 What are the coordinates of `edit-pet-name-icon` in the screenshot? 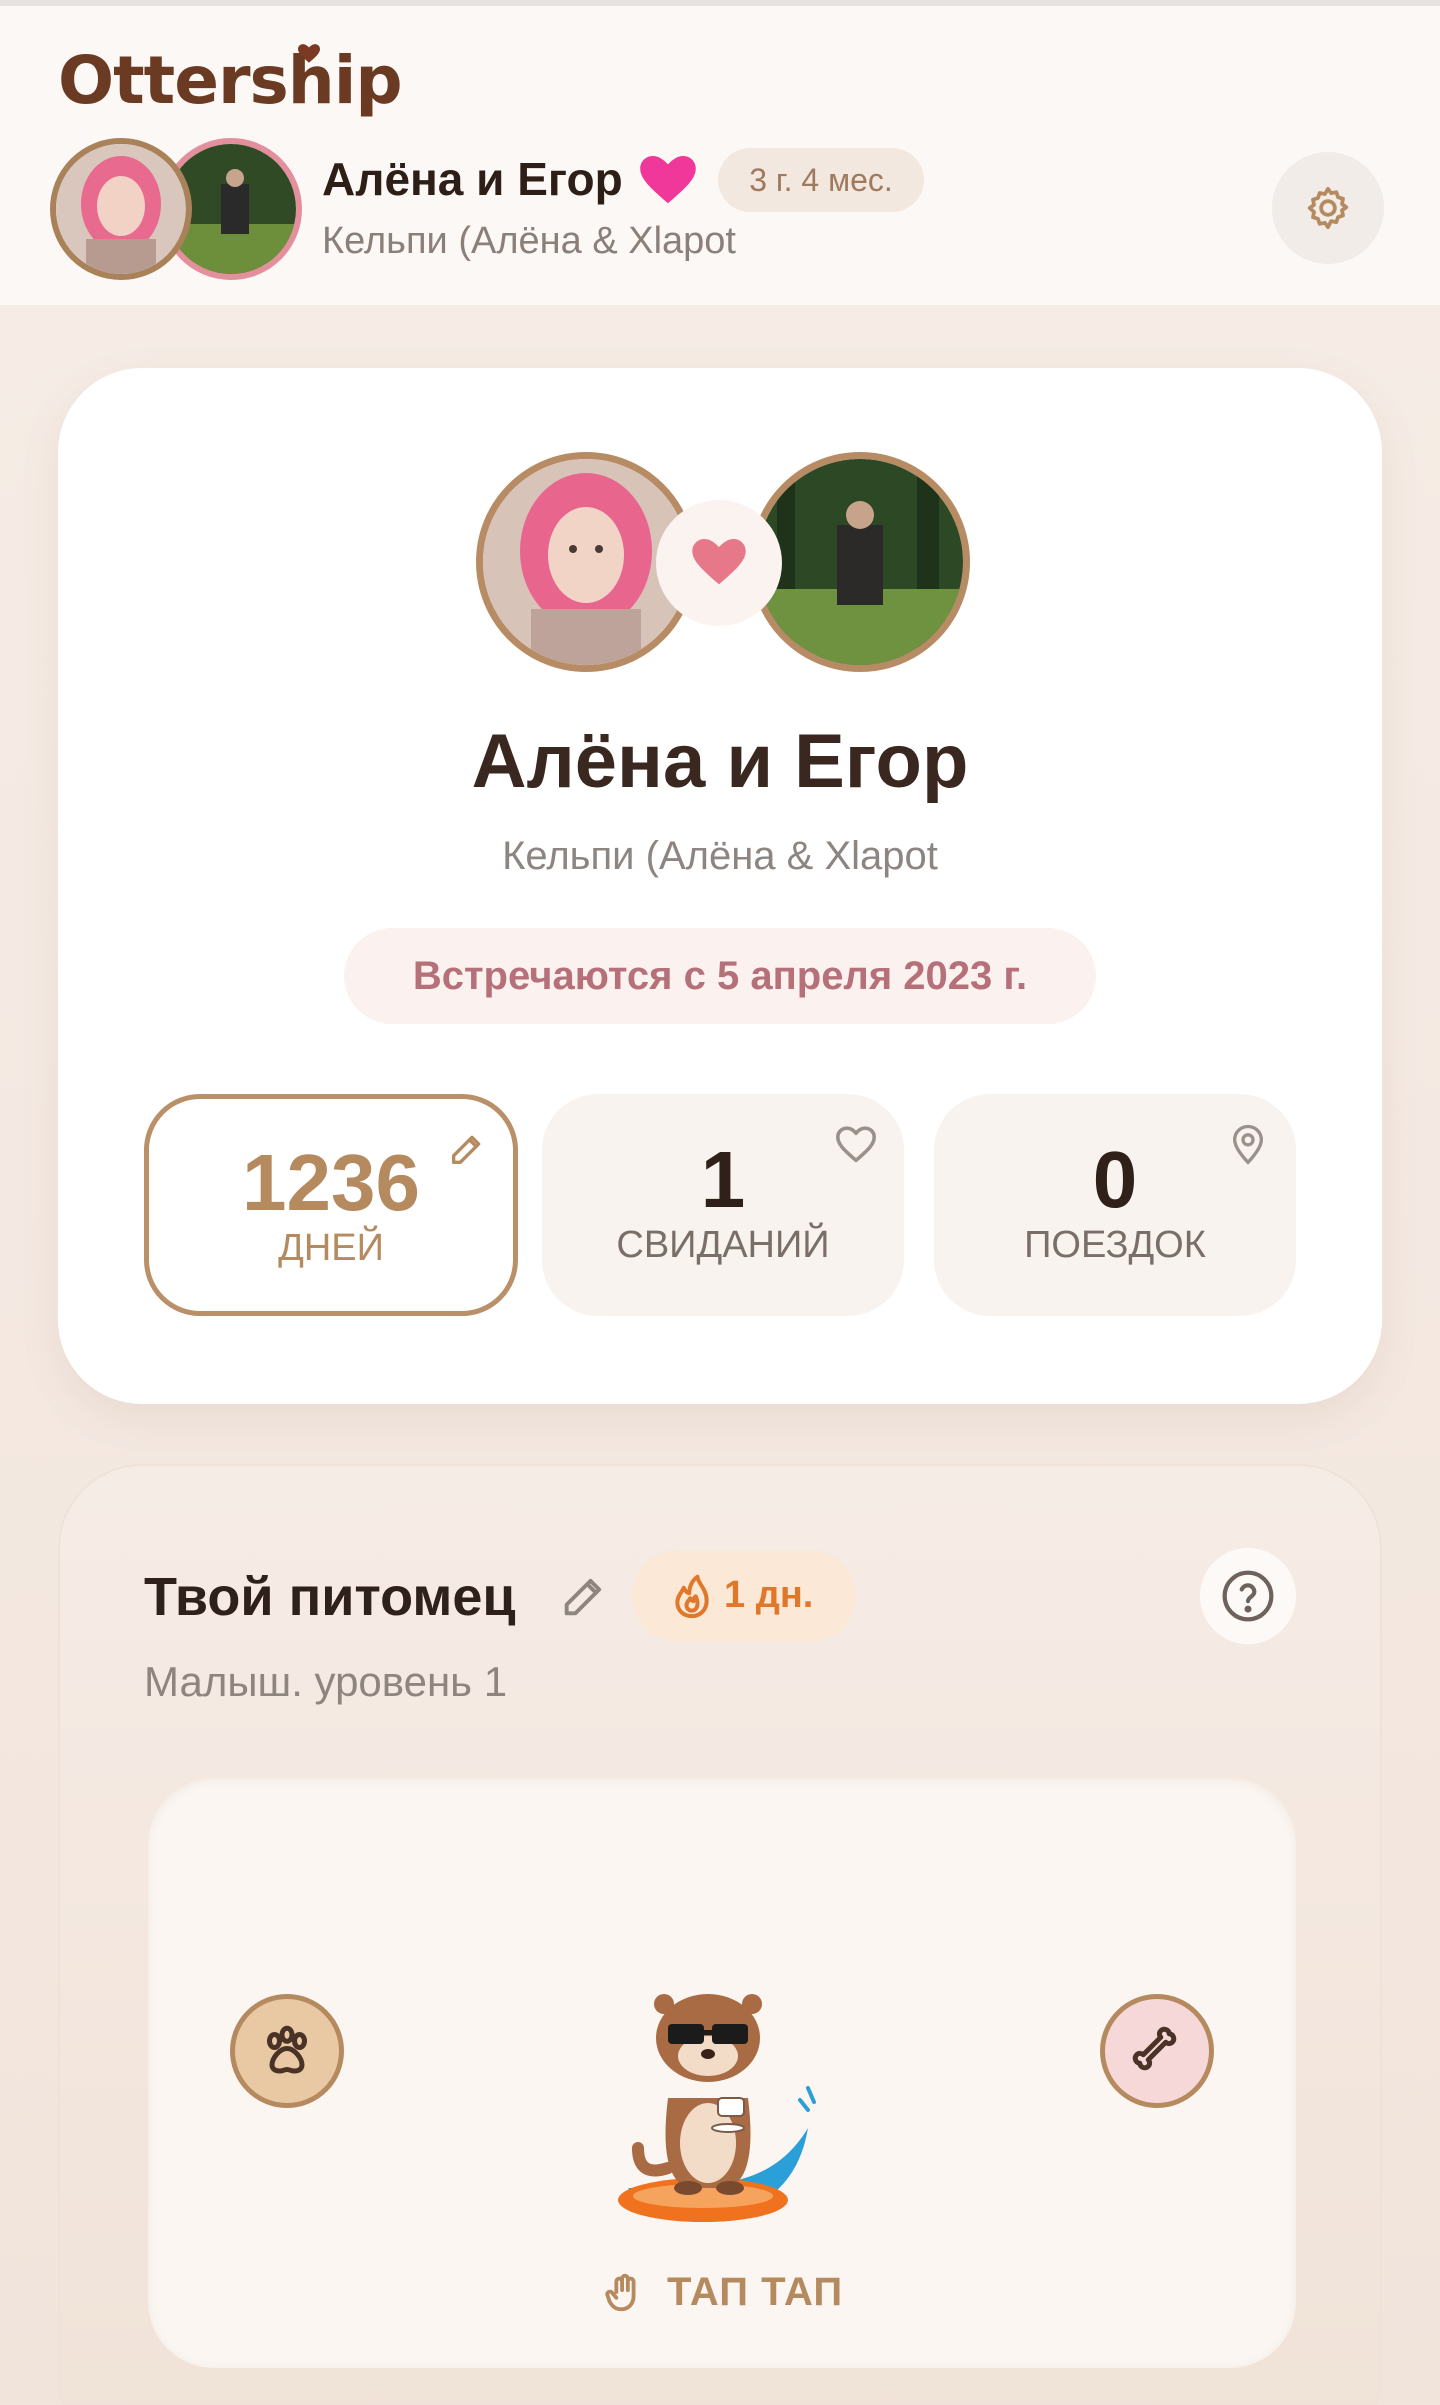 It's located at (584, 1596).